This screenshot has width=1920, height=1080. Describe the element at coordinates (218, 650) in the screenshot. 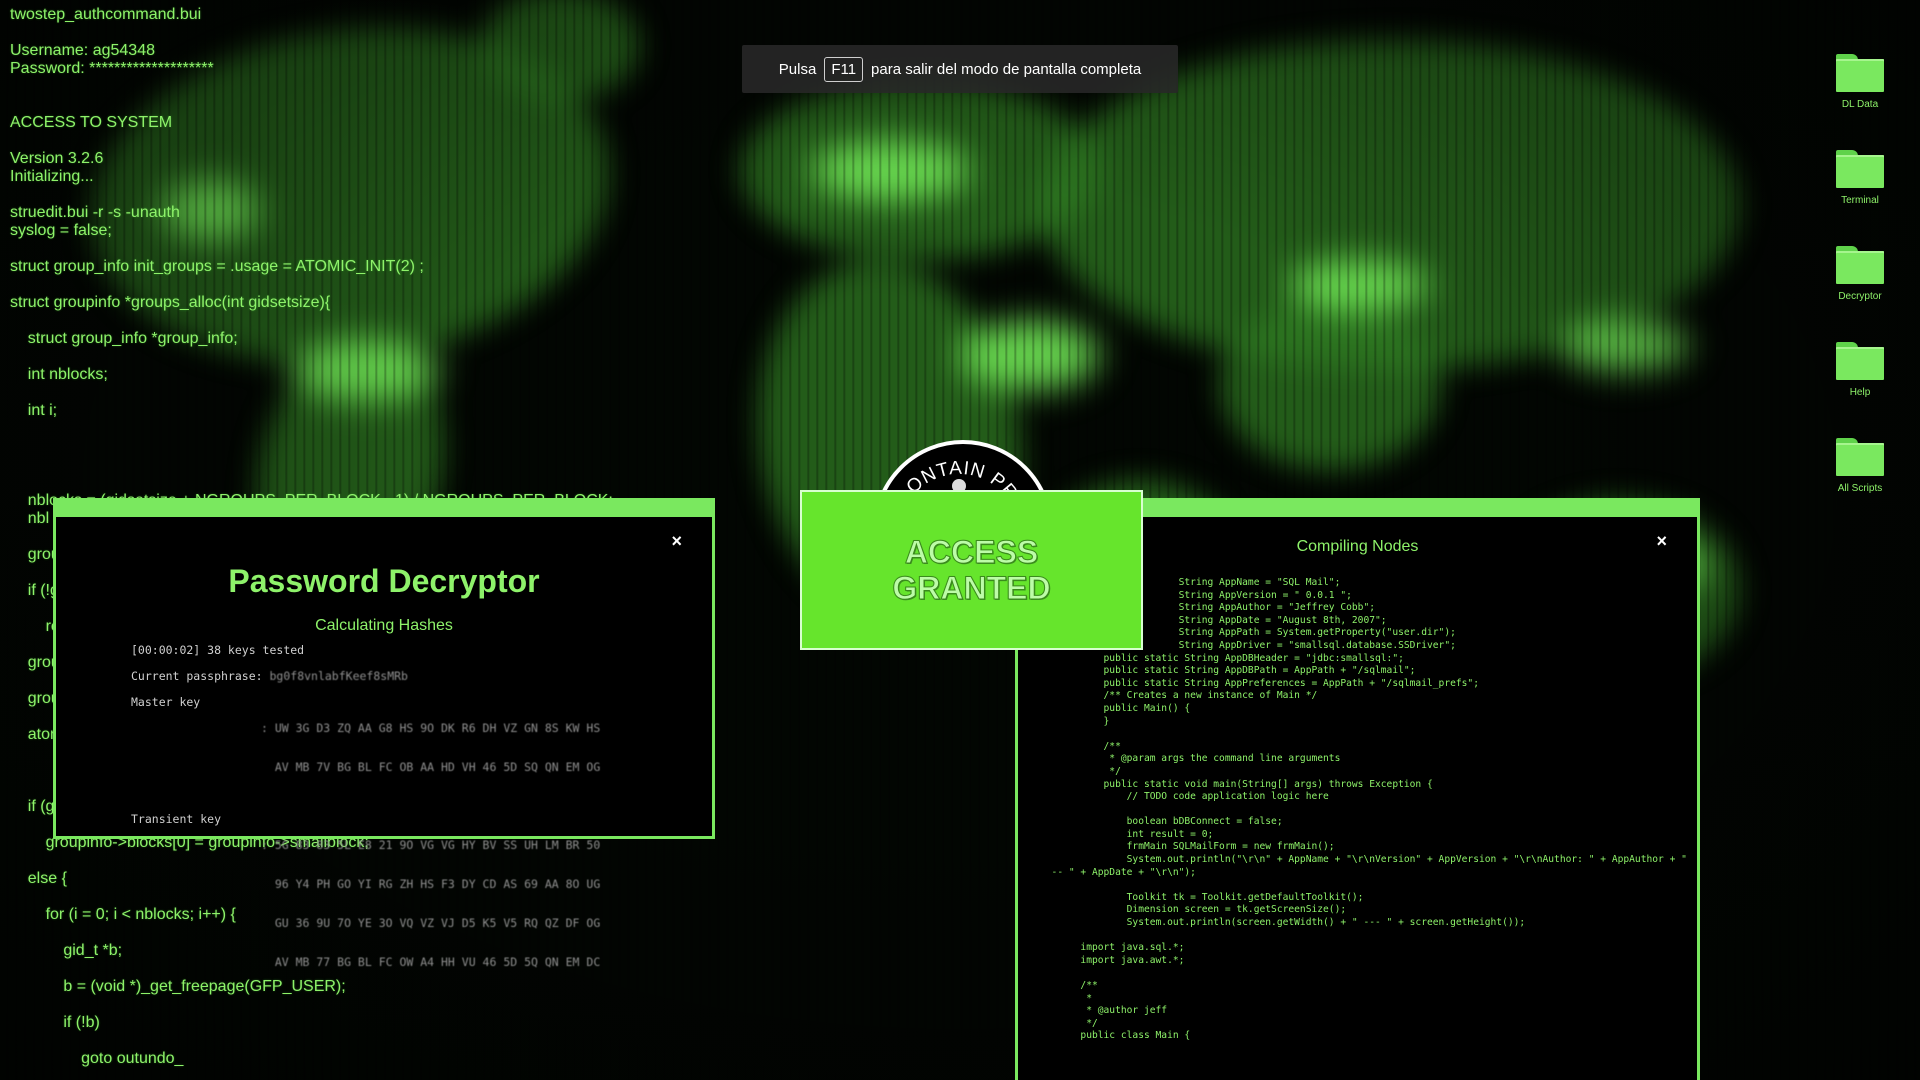

I see `keys-tested-status: [00:00:02] 38 keys tested` at that location.